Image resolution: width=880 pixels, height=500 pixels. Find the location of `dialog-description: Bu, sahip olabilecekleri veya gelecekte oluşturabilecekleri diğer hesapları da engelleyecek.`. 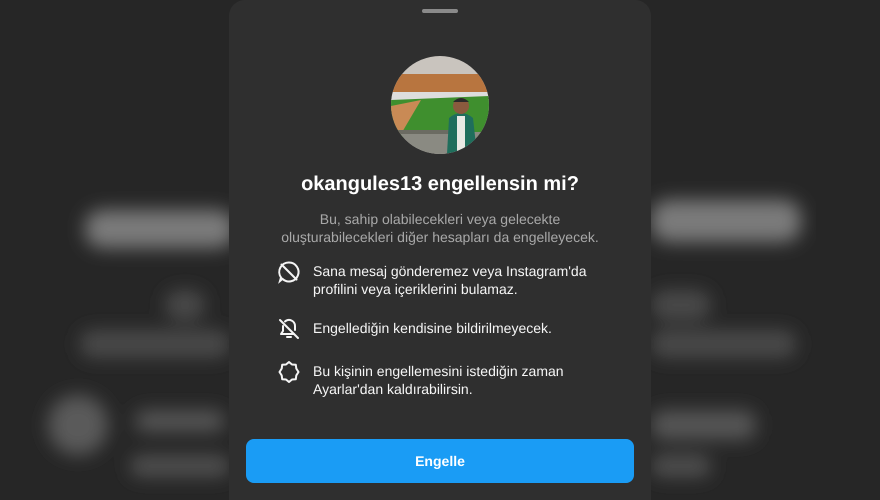

dialog-description: Bu, sahip olabilecekleri veya gelecekte oluşturabilecekleri diğer hesapları da engelleyecek. is located at coordinates (440, 228).